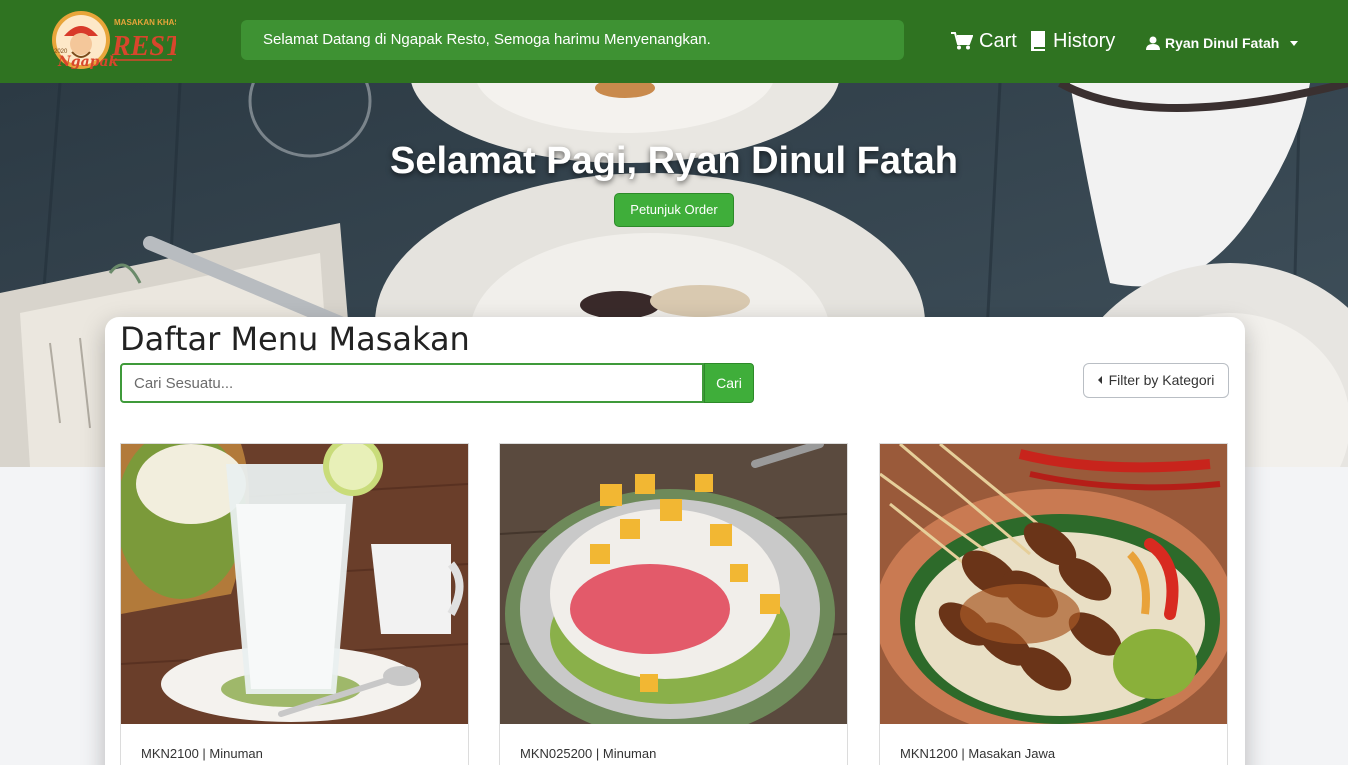  What do you see at coordinates (145, 22) in the screenshot?
I see `svg-text: MASAKAN KHAS` at bounding box center [145, 22].